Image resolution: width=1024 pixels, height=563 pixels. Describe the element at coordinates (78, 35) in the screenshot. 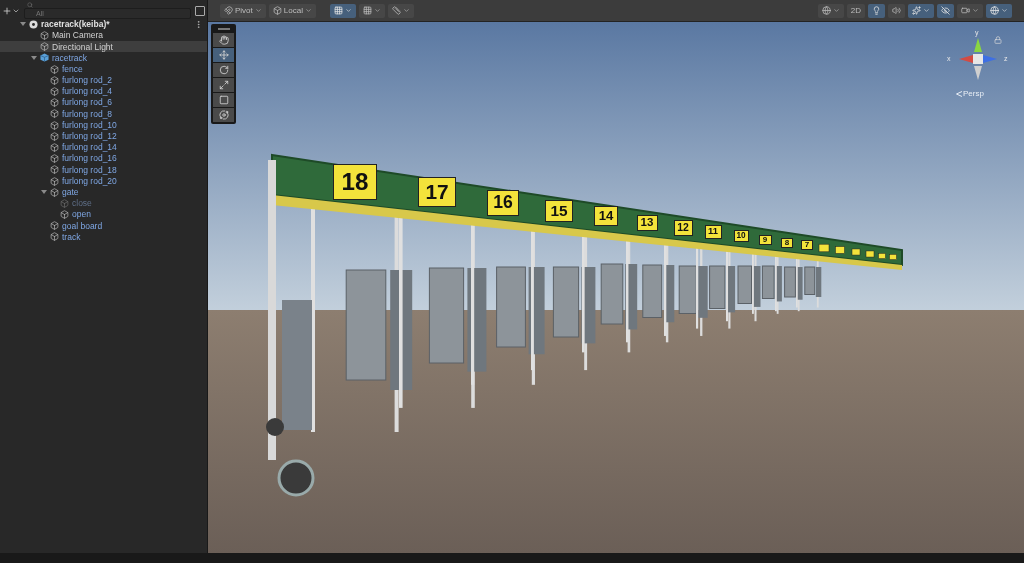

I see `hierarchy-item-label: Main Camera` at that location.